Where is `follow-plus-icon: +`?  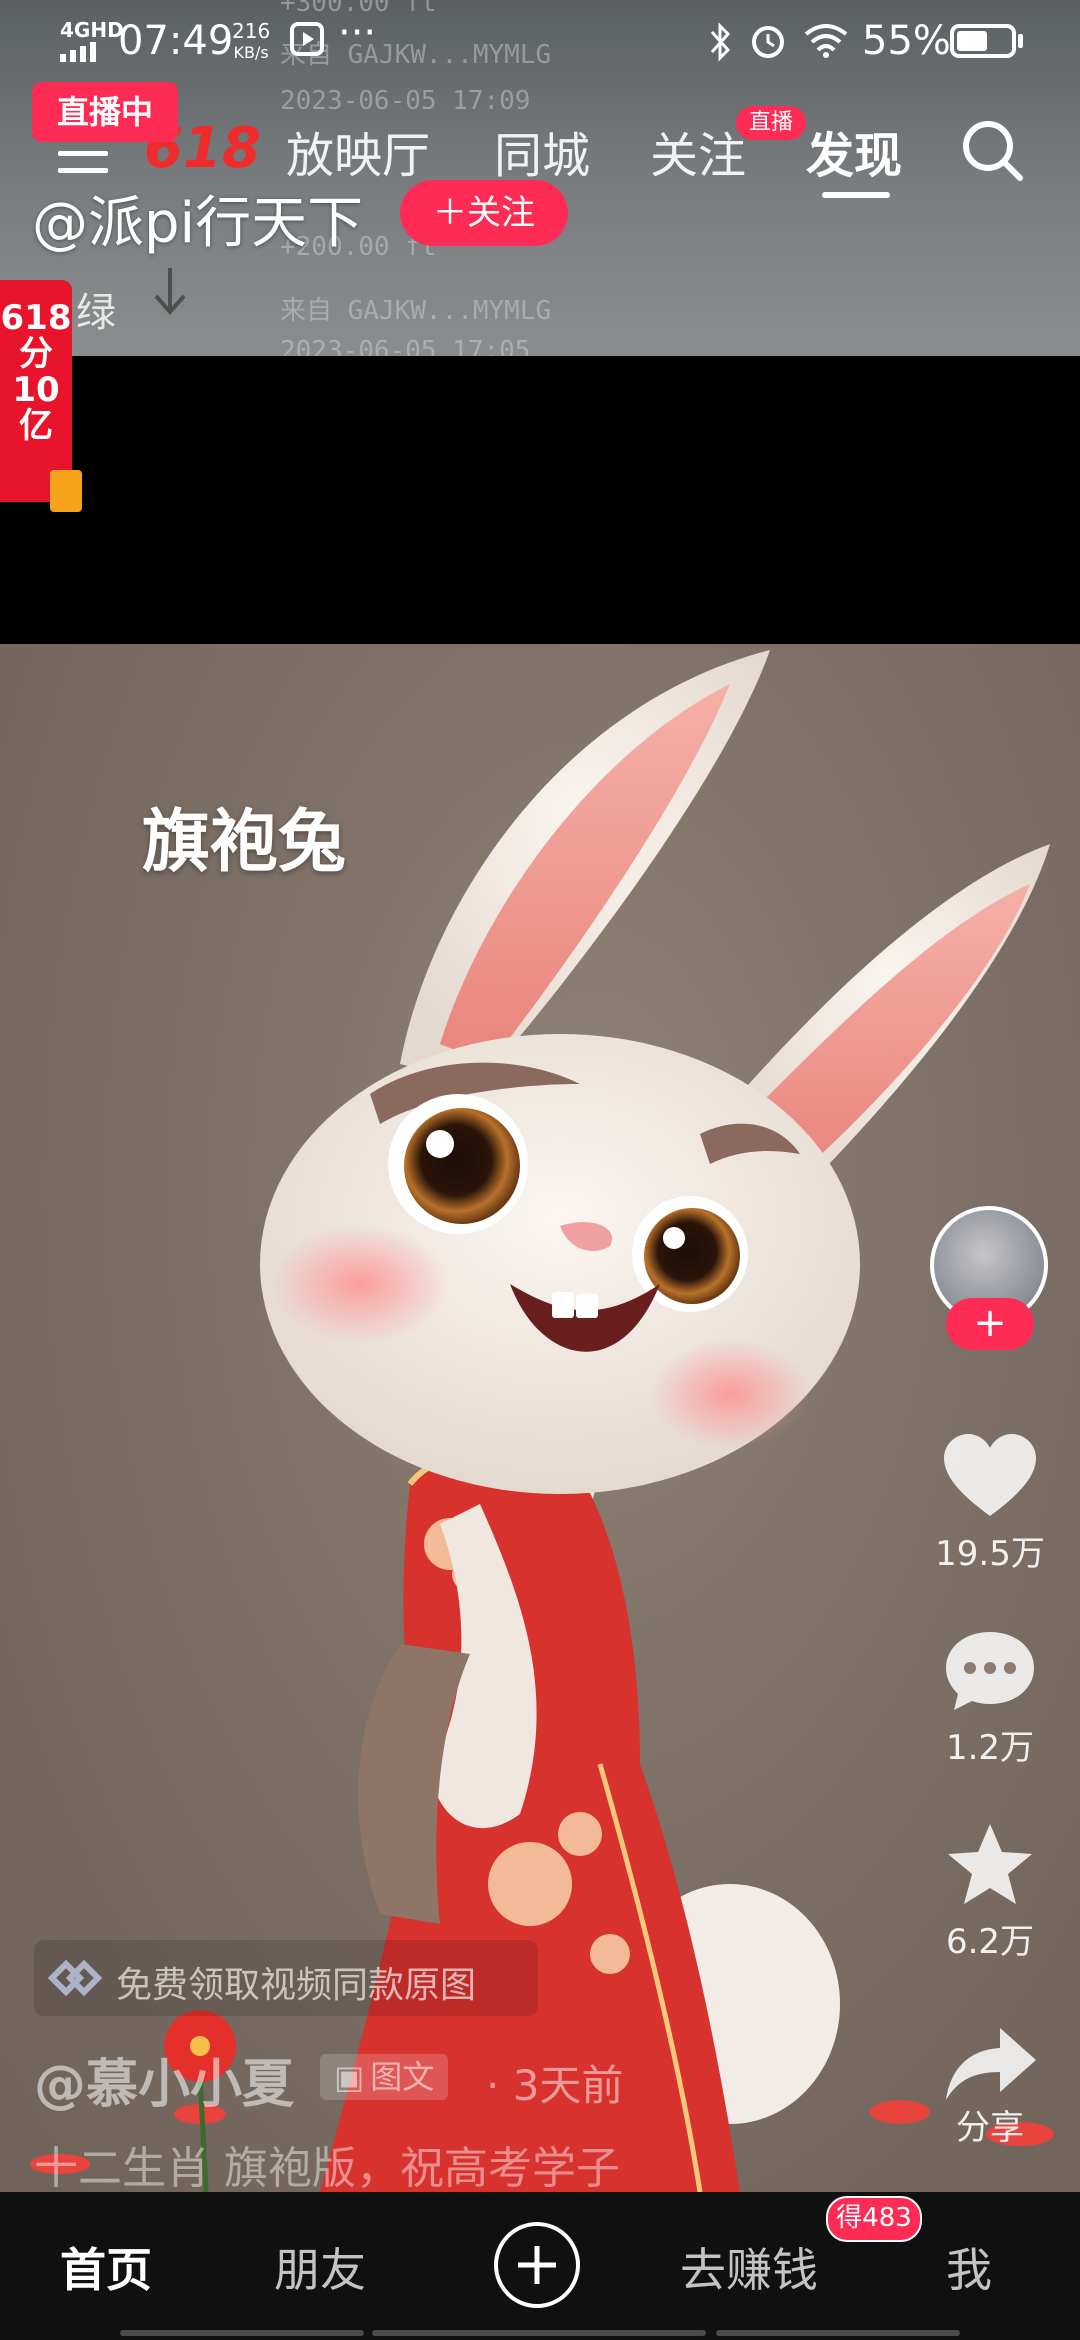 follow-plus-icon: + is located at coordinates (990, 1324).